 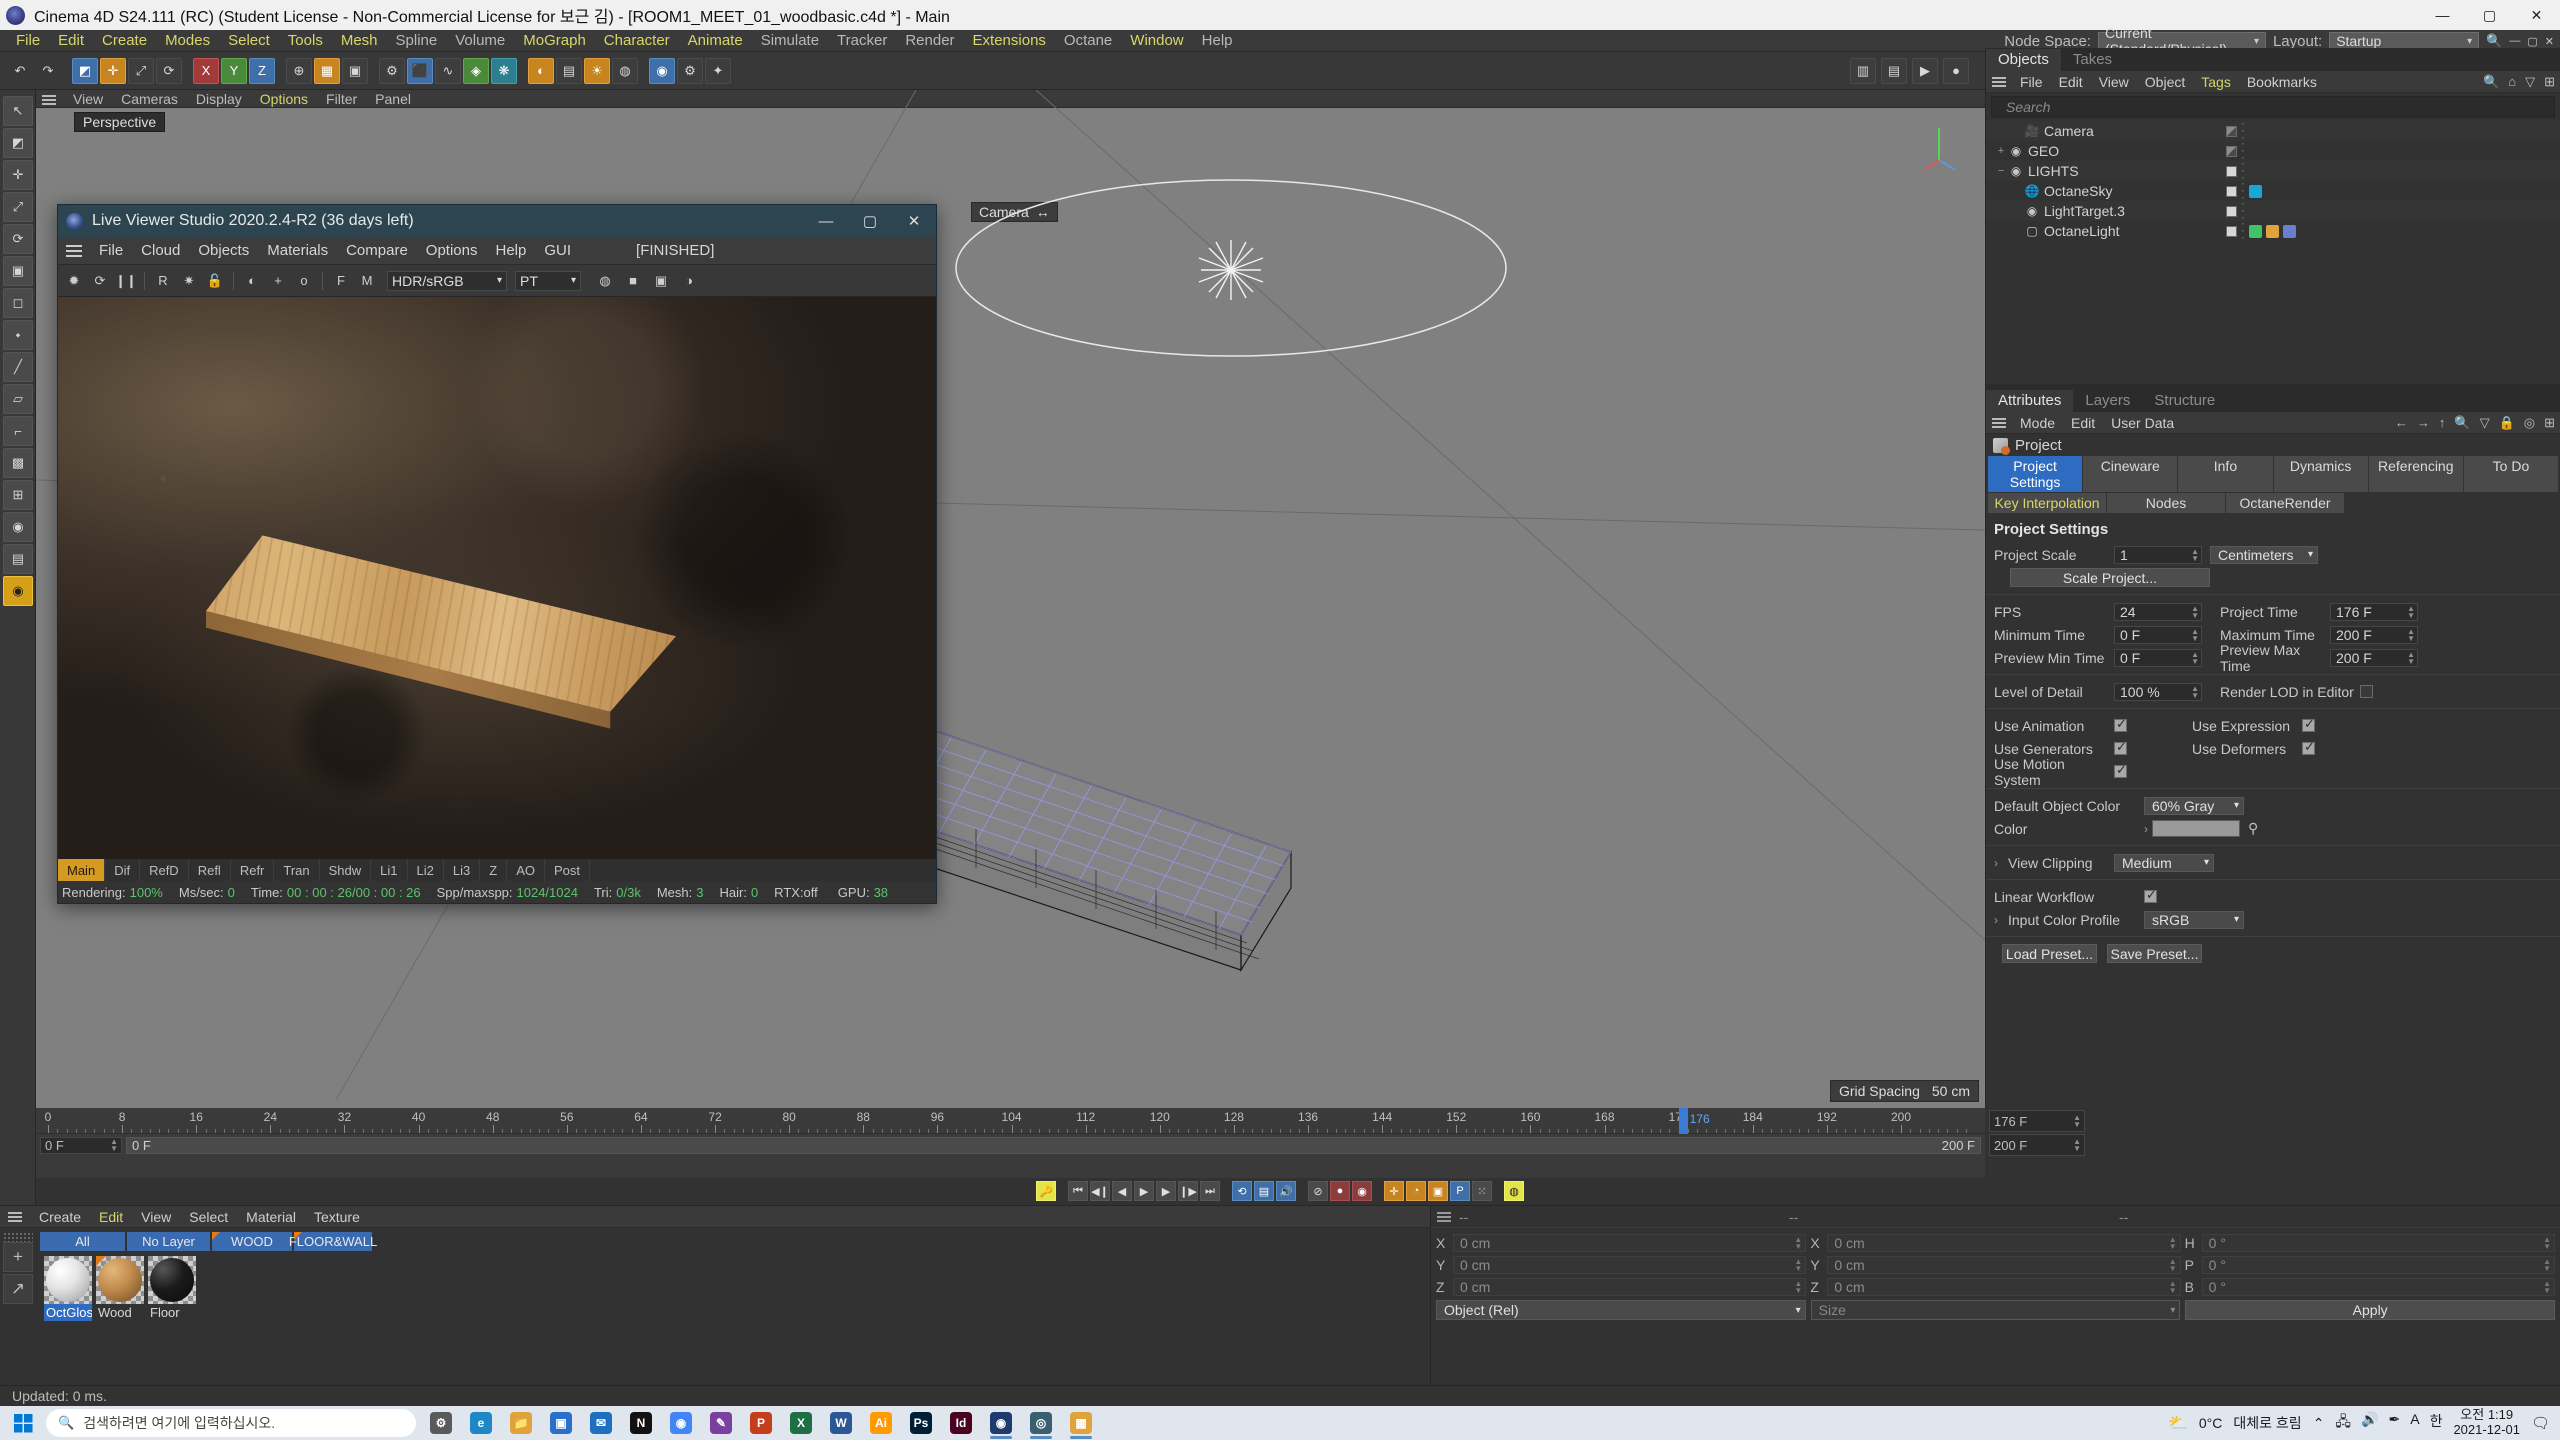 I want to click on lv-maximize-button: ▢, so click(x=870, y=221).